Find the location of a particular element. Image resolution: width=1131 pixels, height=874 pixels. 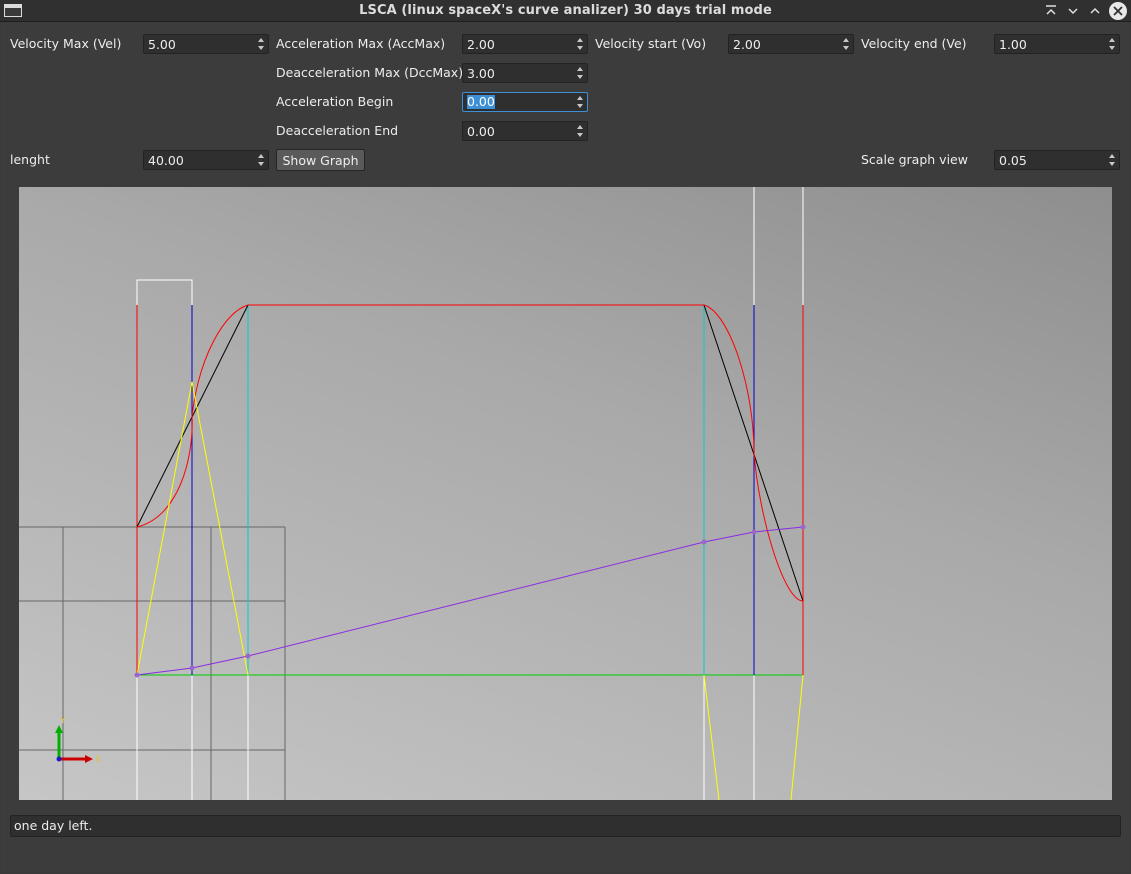

show-graph-button: Show Graph is located at coordinates (320, 160).